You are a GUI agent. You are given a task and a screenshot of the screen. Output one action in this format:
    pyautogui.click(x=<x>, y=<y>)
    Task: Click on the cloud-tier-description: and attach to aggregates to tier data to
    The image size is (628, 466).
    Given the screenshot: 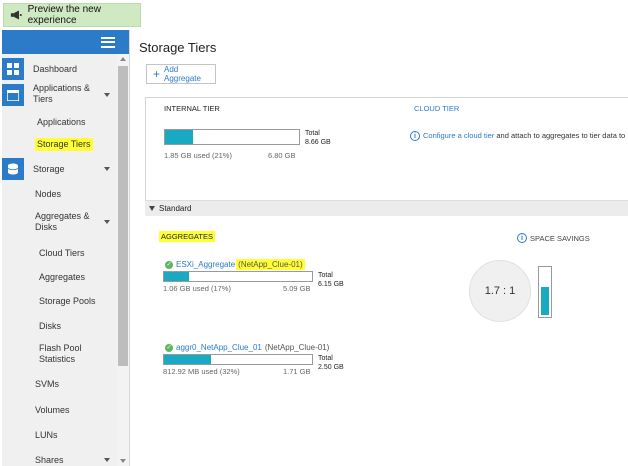 What is the action you would take?
    pyautogui.click(x=561, y=135)
    